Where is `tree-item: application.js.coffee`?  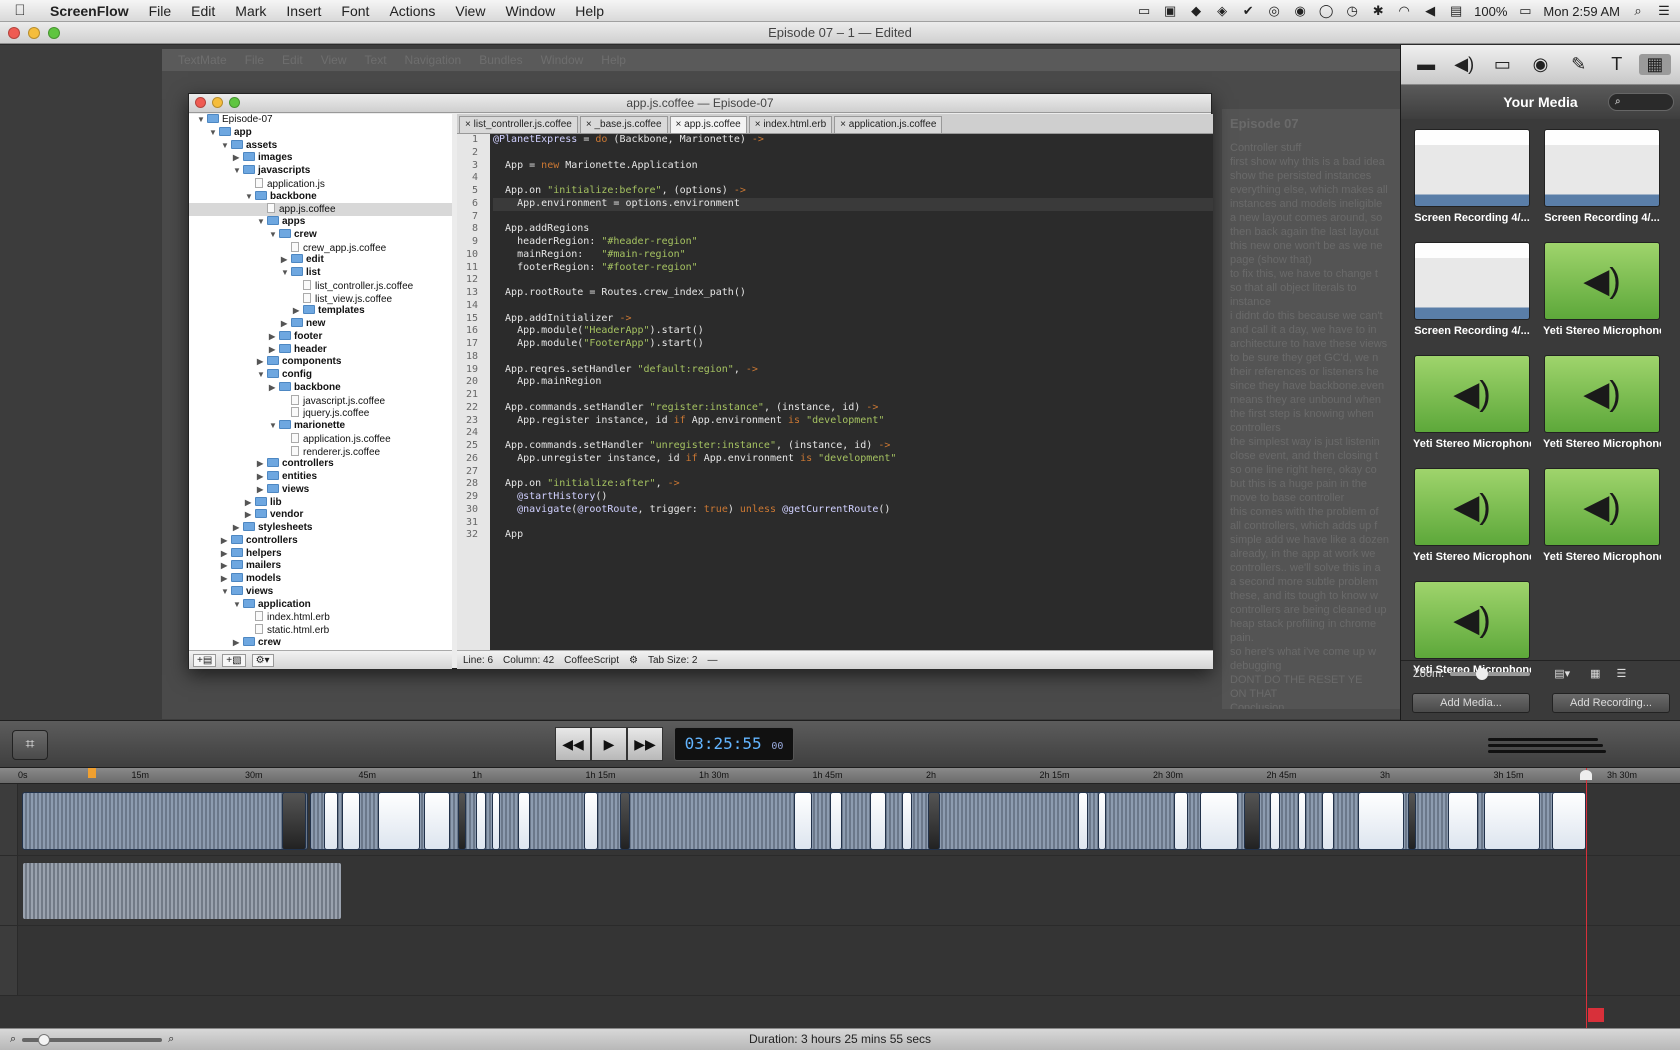 tree-item: application.js.coffee is located at coordinates (320, 439).